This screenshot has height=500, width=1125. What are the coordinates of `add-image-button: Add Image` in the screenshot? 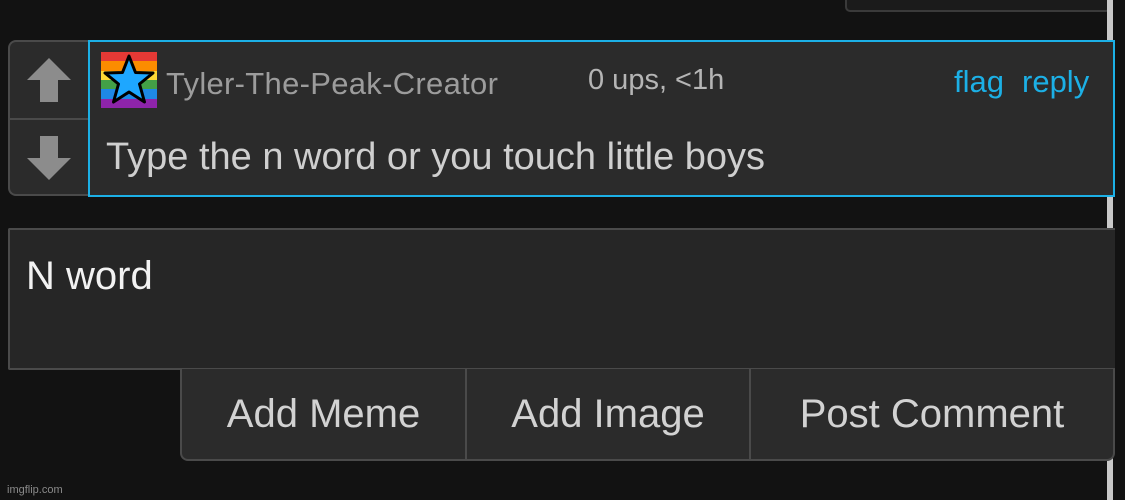 It's located at (609, 414).